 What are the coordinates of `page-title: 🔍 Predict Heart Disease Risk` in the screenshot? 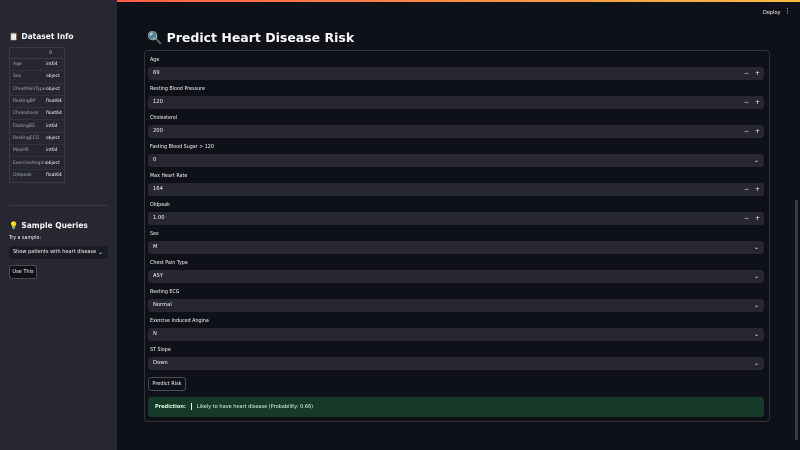 It's located at (250, 38).